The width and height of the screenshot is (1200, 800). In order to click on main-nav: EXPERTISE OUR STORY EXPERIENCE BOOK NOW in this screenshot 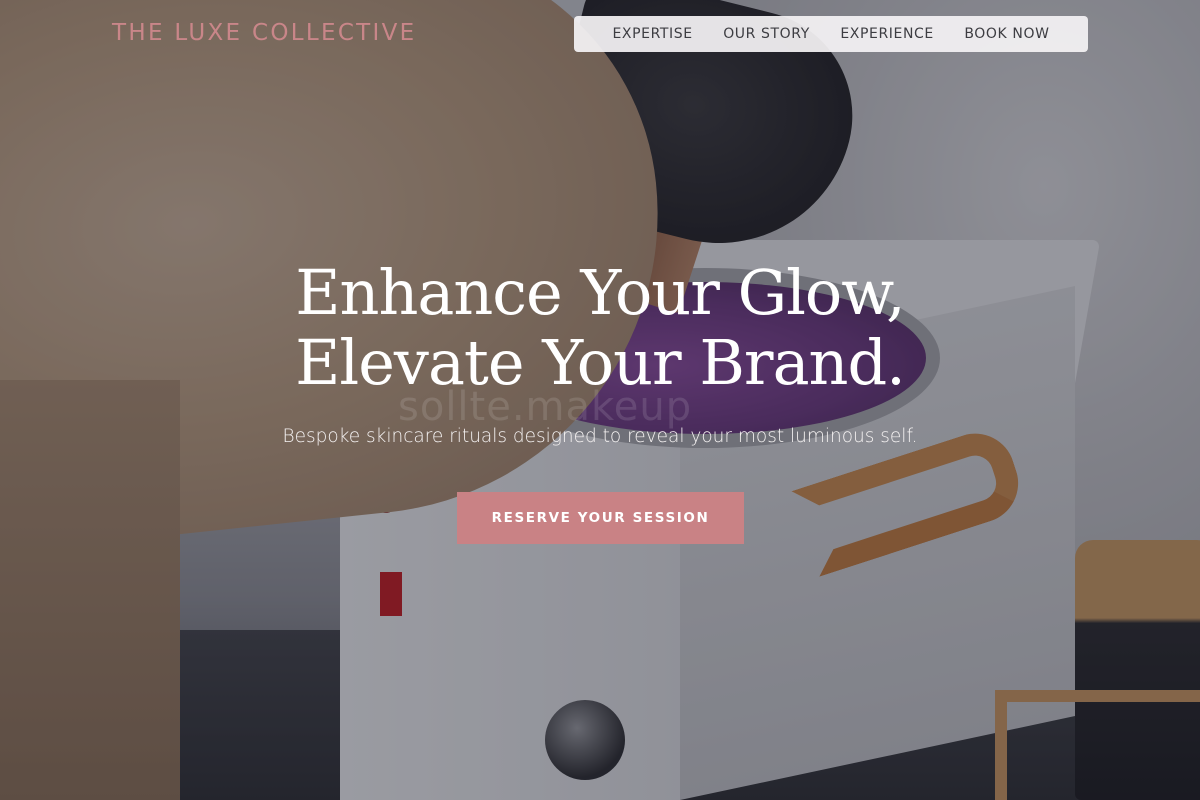, I will do `click(831, 34)`.